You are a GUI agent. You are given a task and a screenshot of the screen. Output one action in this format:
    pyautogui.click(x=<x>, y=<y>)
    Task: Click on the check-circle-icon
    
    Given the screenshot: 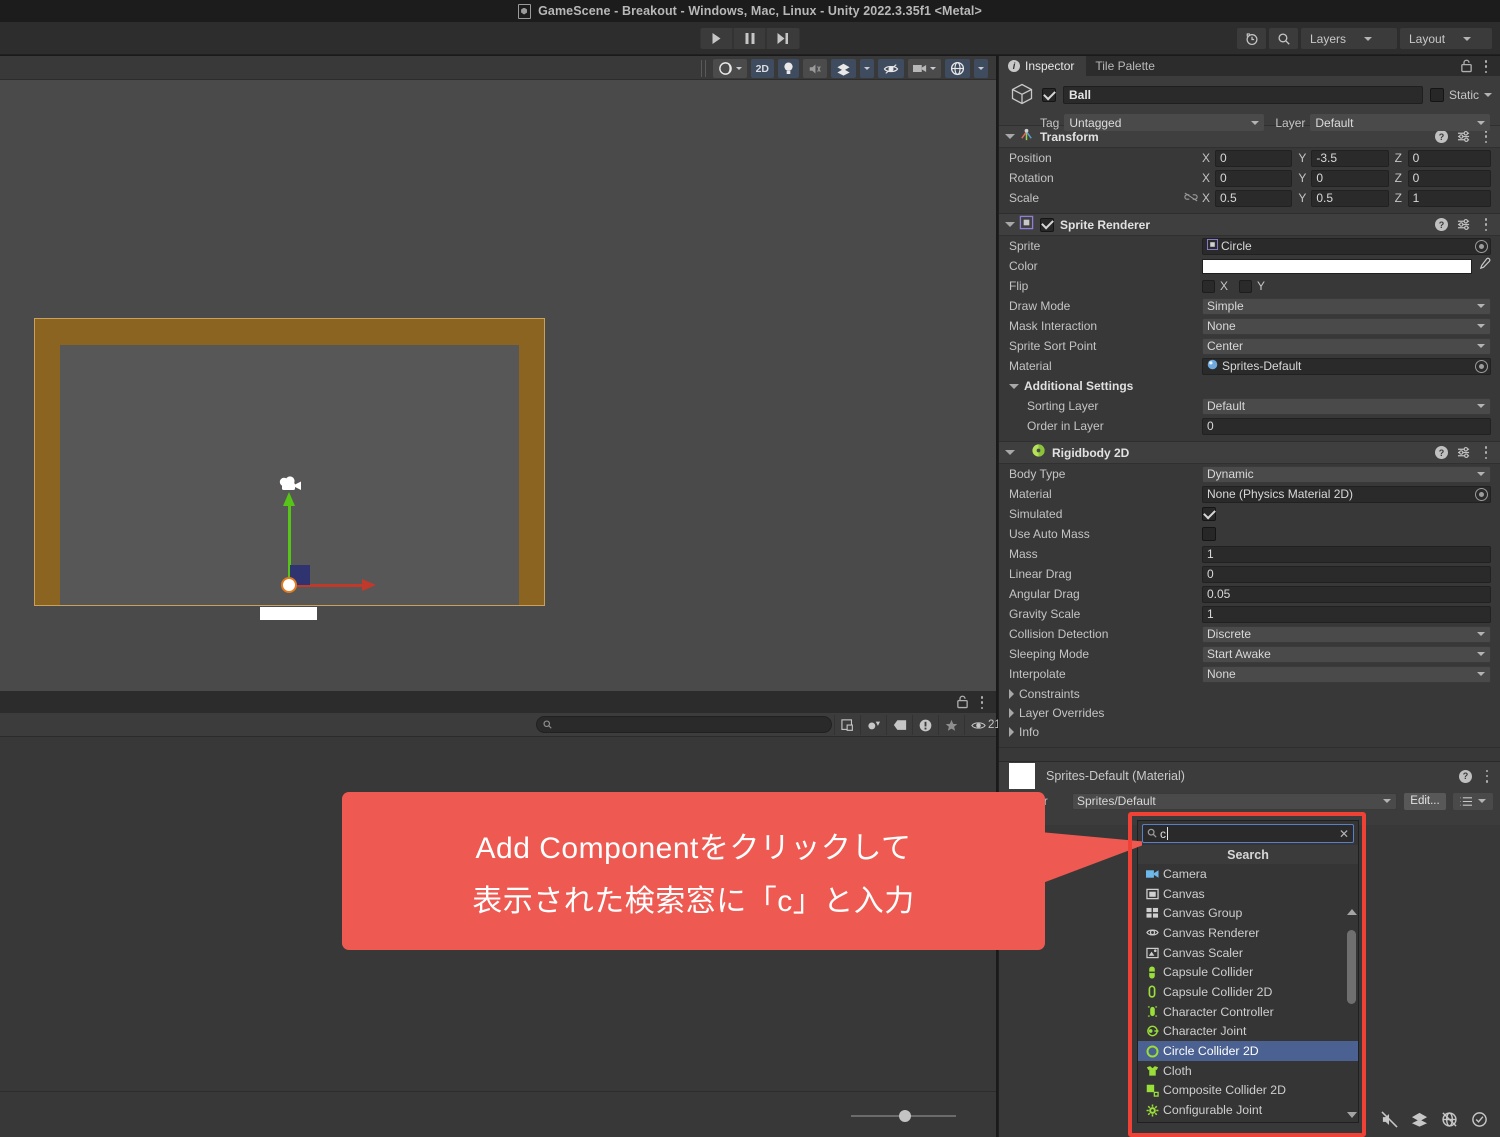 What is the action you would take?
    pyautogui.click(x=1479, y=1119)
    